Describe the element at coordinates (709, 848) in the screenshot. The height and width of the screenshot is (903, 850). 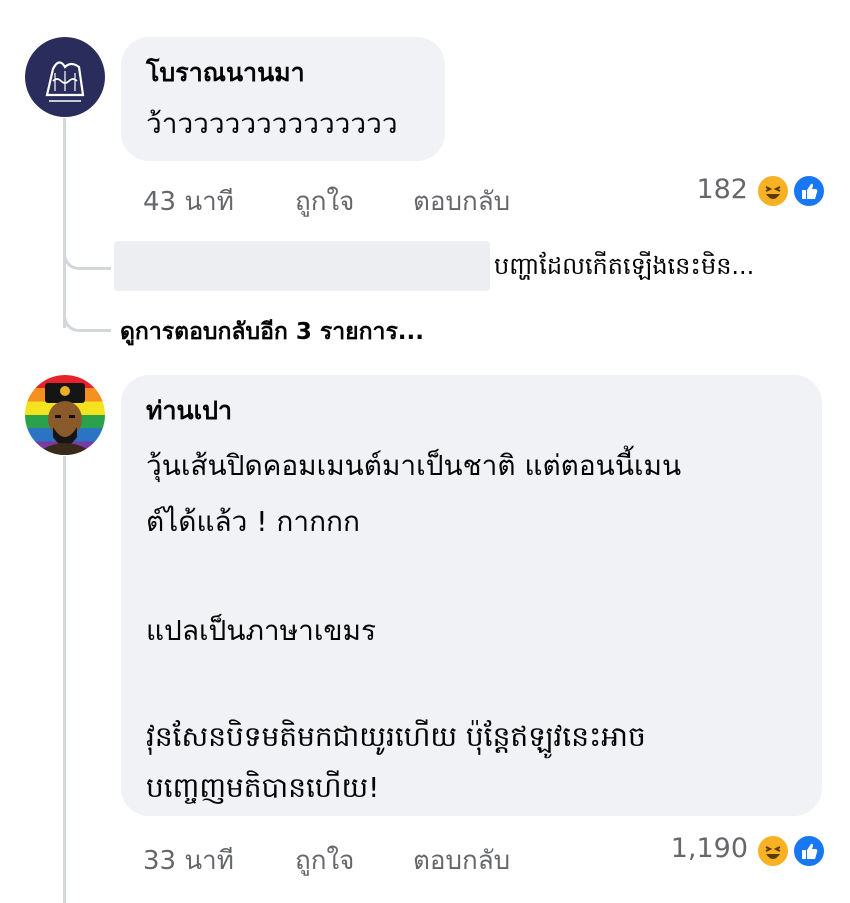
I see `reaction-count: 1,190` at that location.